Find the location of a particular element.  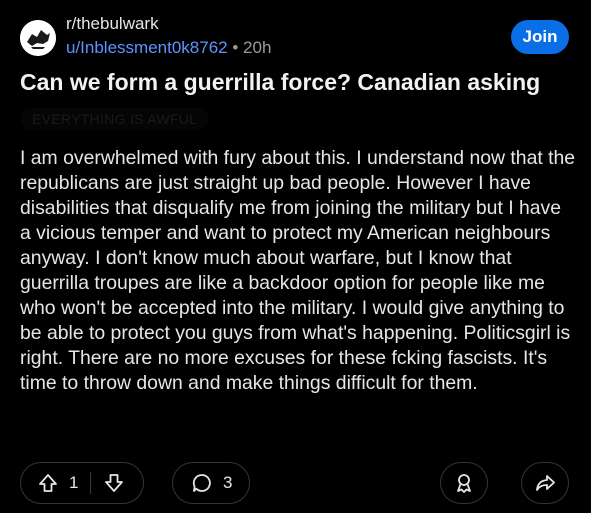

post-meta: r/thebulwark u/Inblessment0k8762 • 20h is located at coordinates (168, 36).